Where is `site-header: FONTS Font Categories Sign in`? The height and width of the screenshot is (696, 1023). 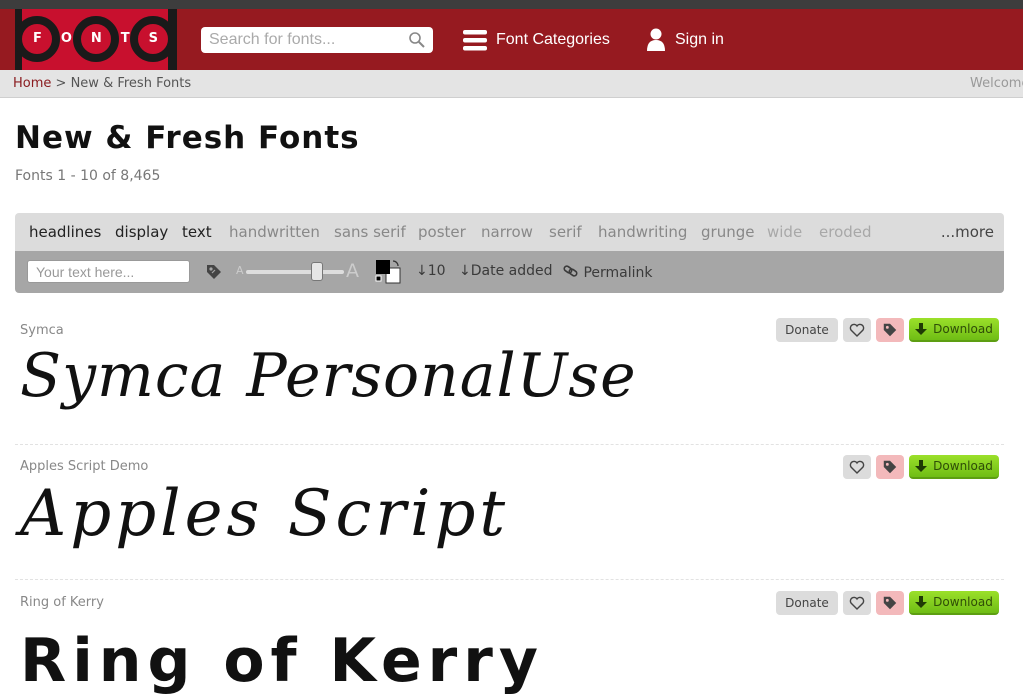 site-header: FONTS Font Categories Sign in is located at coordinates (511, 39).